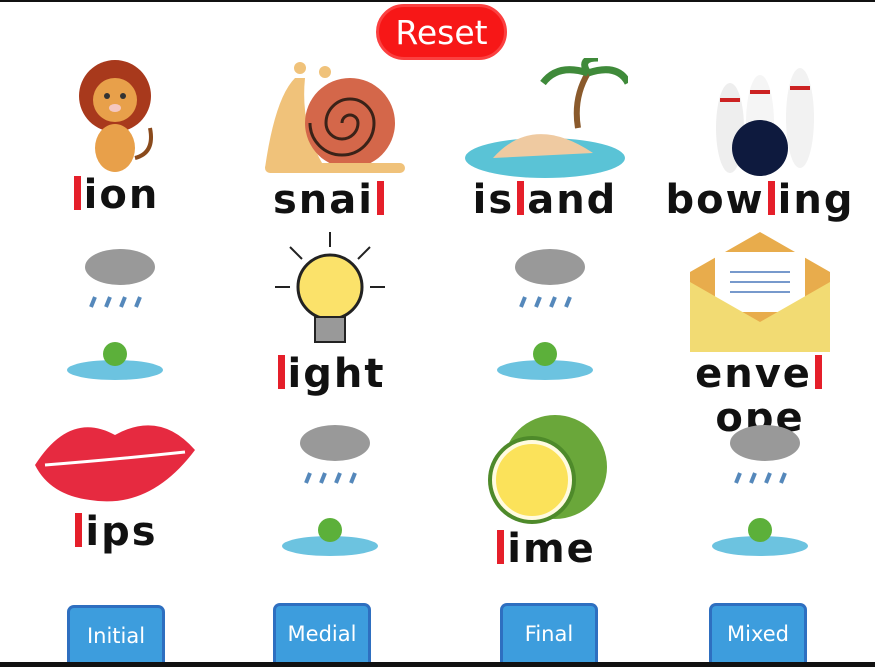 Image resolution: width=875 pixels, height=667 pixels. I want to click on card-lips: ips, so click(115, 482).